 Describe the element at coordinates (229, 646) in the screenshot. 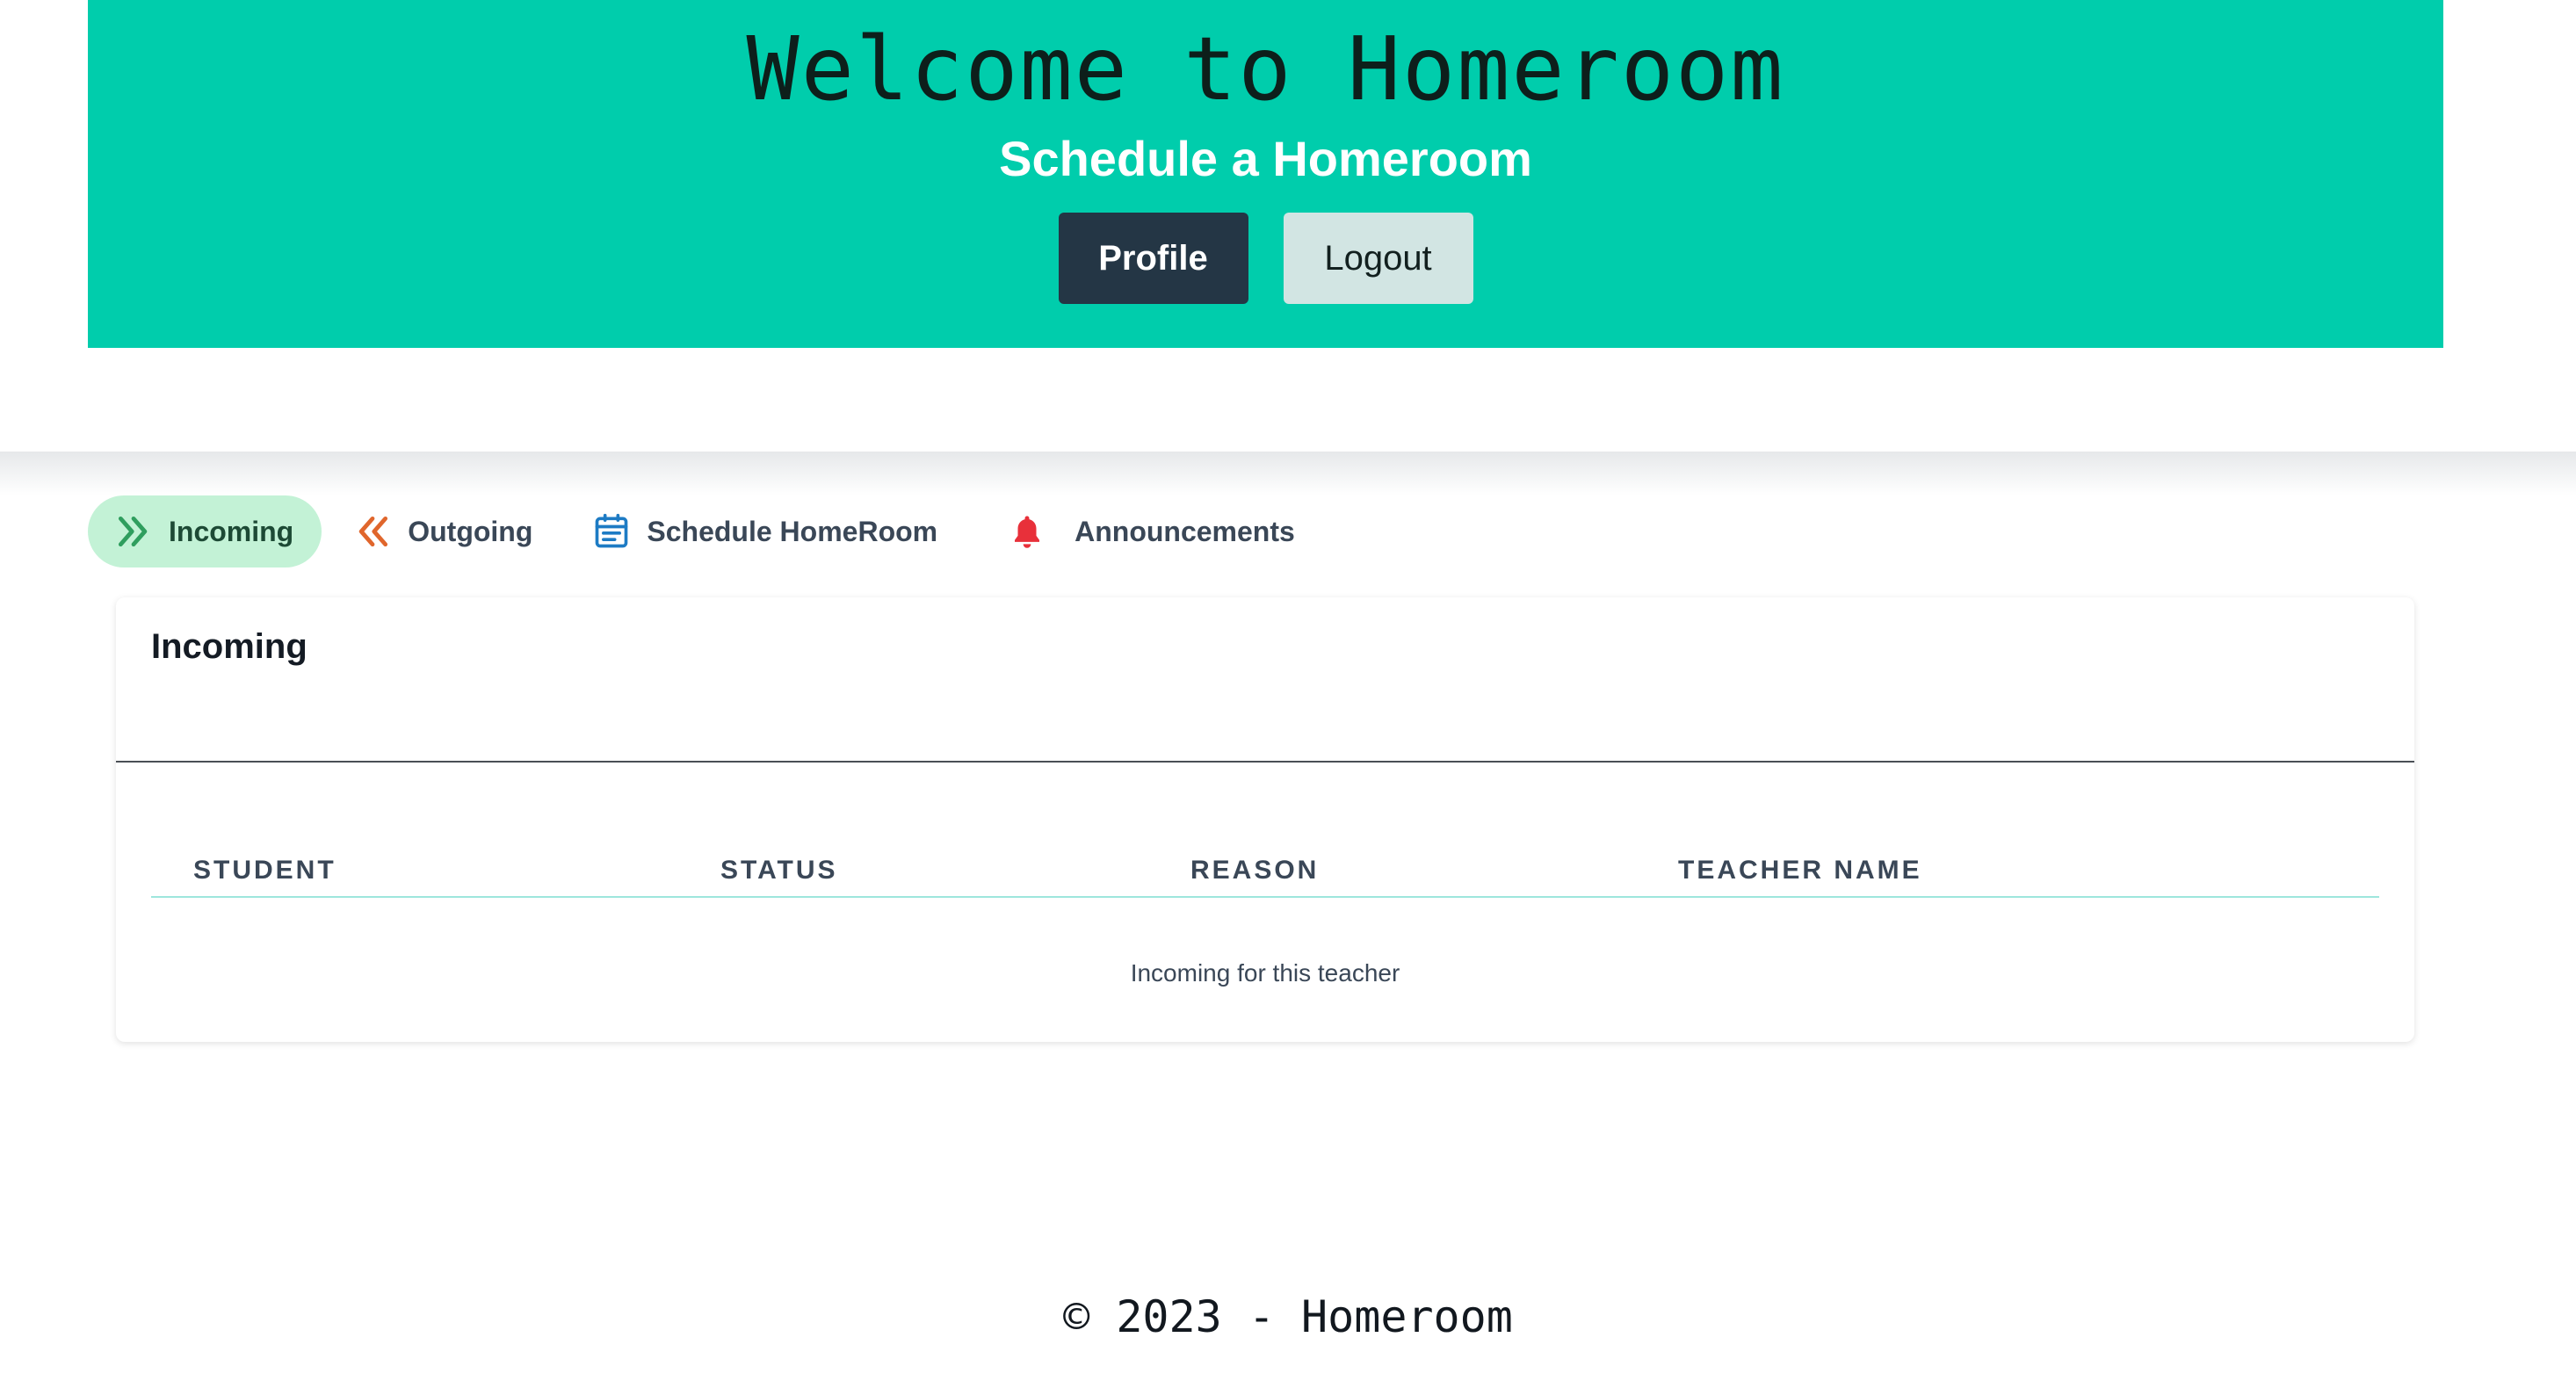

I see `card-title: Incoming` at that location.